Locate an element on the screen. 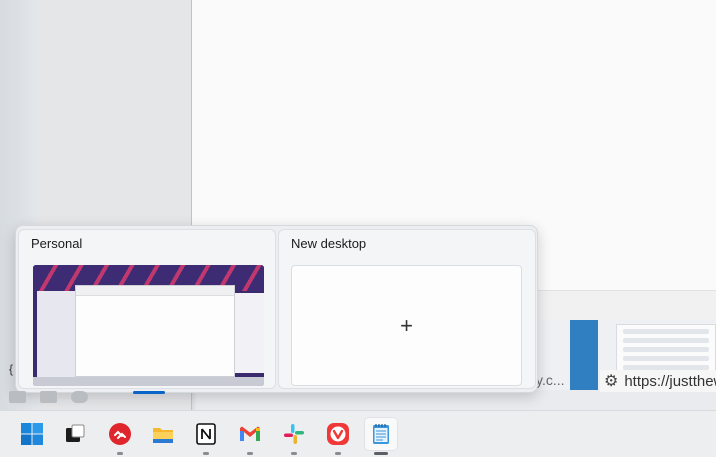 This screenshot has width=716, height=457. file-explorer-button is located at coordinates (163, 434).